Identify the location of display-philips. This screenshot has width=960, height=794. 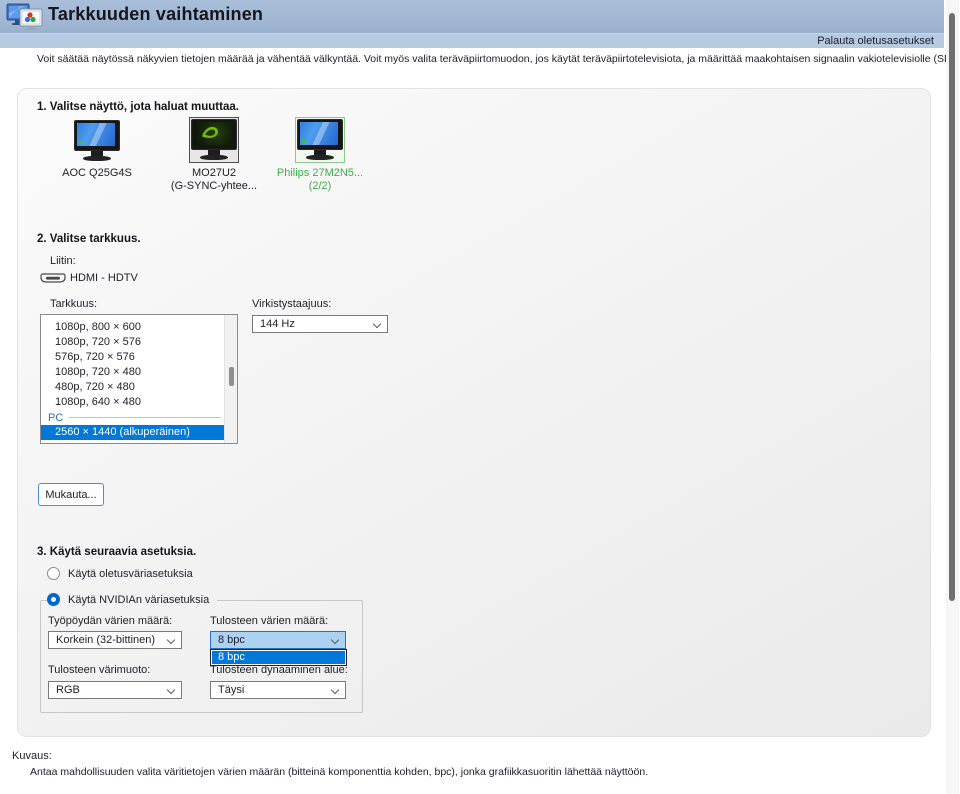
(320, 140).